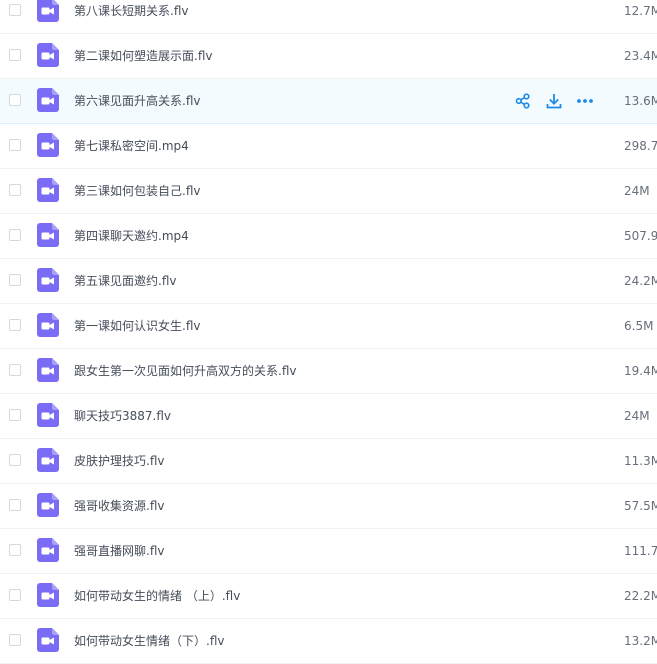  I want to click on file-size: 298.7M, so click(640, 146).